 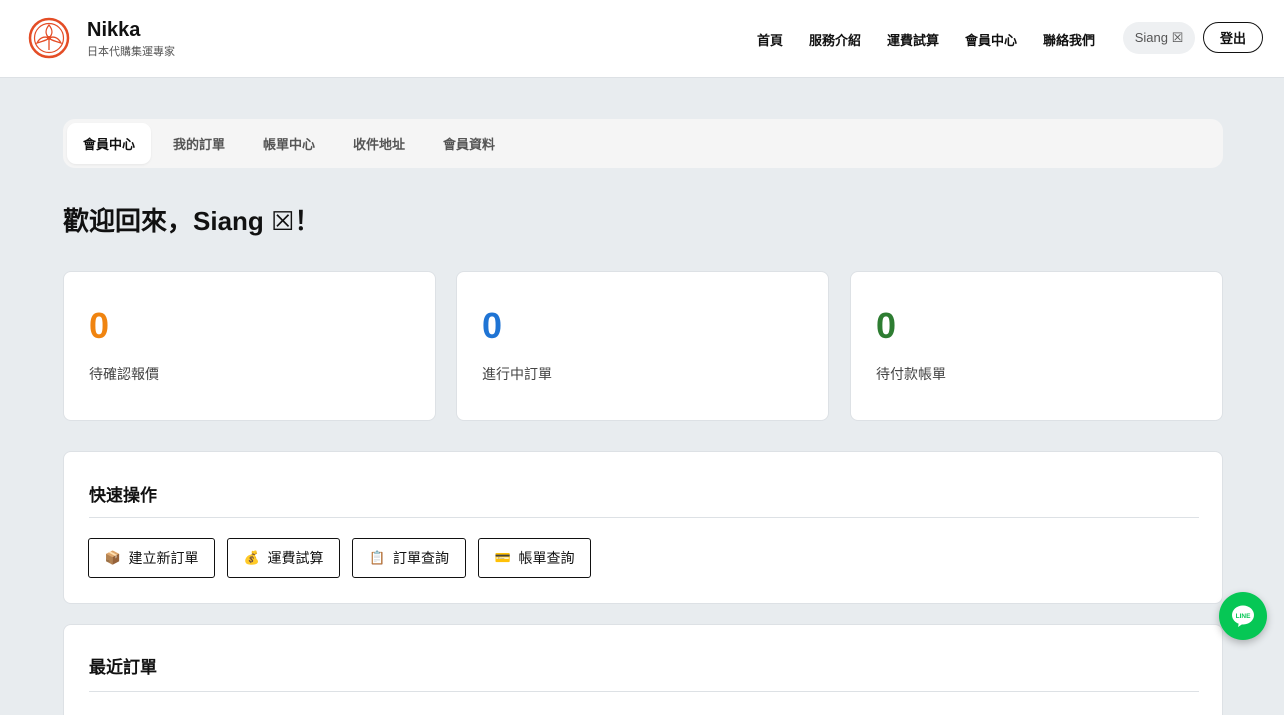 I want to click on stat-label: 進行中訂單, so click(x=517, y=374).